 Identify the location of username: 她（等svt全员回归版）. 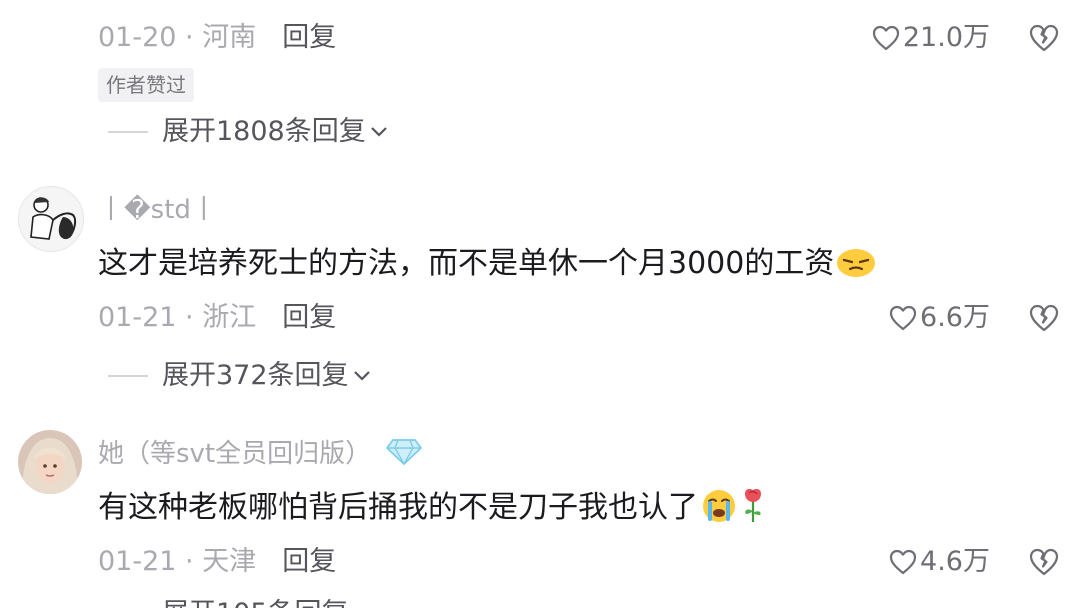
(260, 454).